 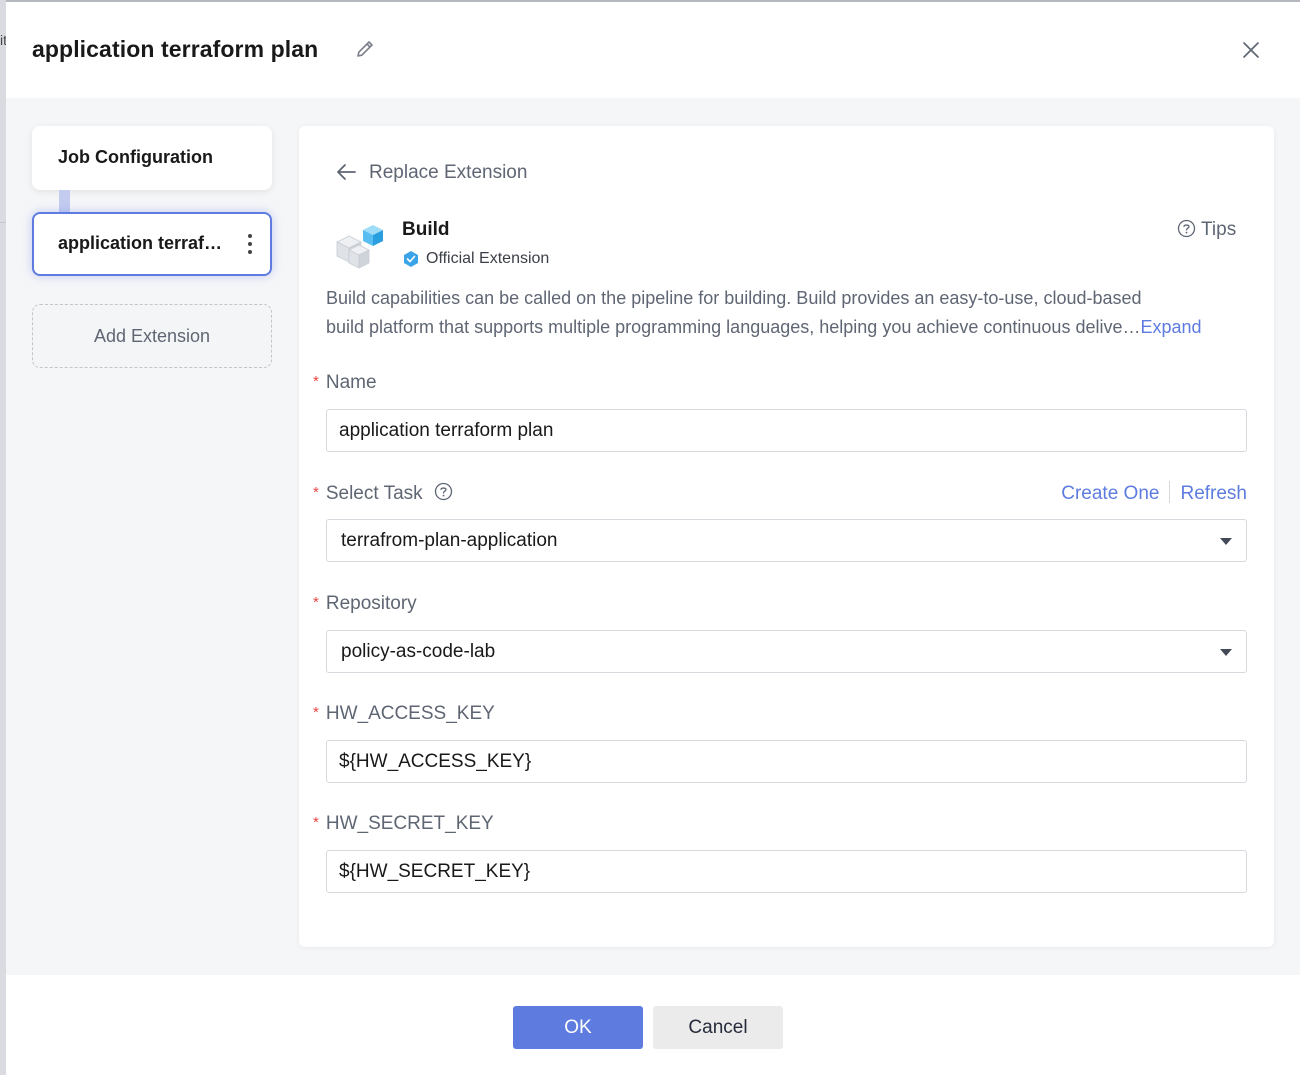 What do you see at coordinates (175, 49) in the screenshot?
I see `dialog-title: application terraform plan` at bounding box center [175, 49].